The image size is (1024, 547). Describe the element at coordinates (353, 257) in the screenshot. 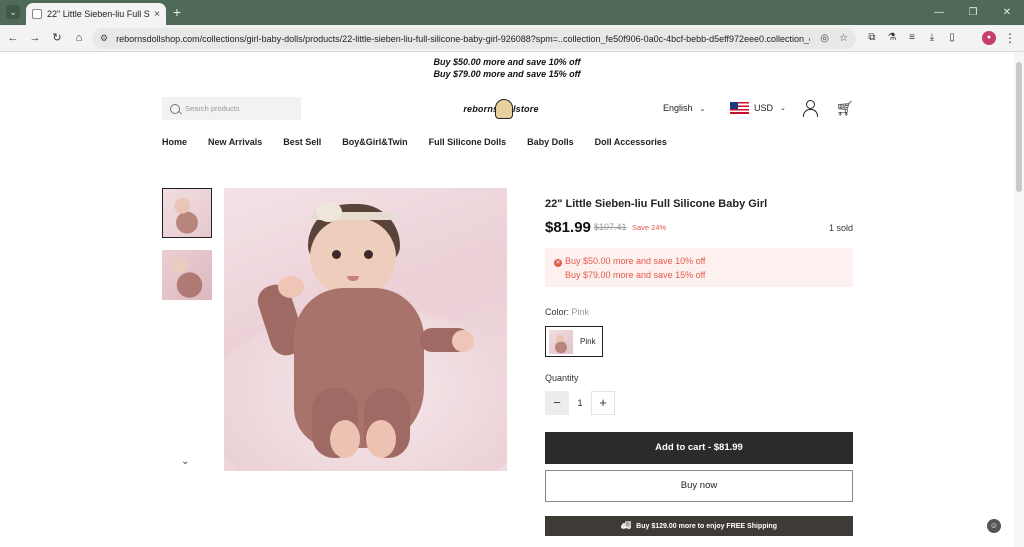

I see `image-doll-head` at that location.